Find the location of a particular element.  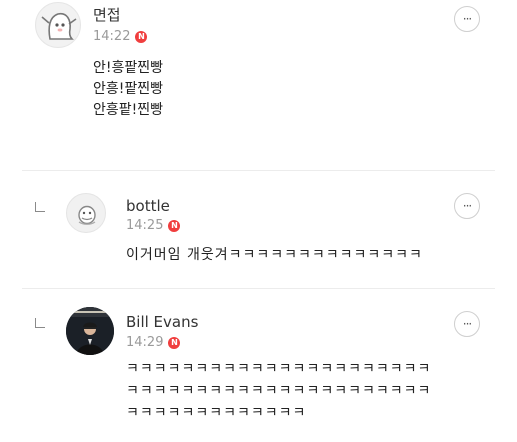

time-text: 14:25 is located at coordinates (145, 225).